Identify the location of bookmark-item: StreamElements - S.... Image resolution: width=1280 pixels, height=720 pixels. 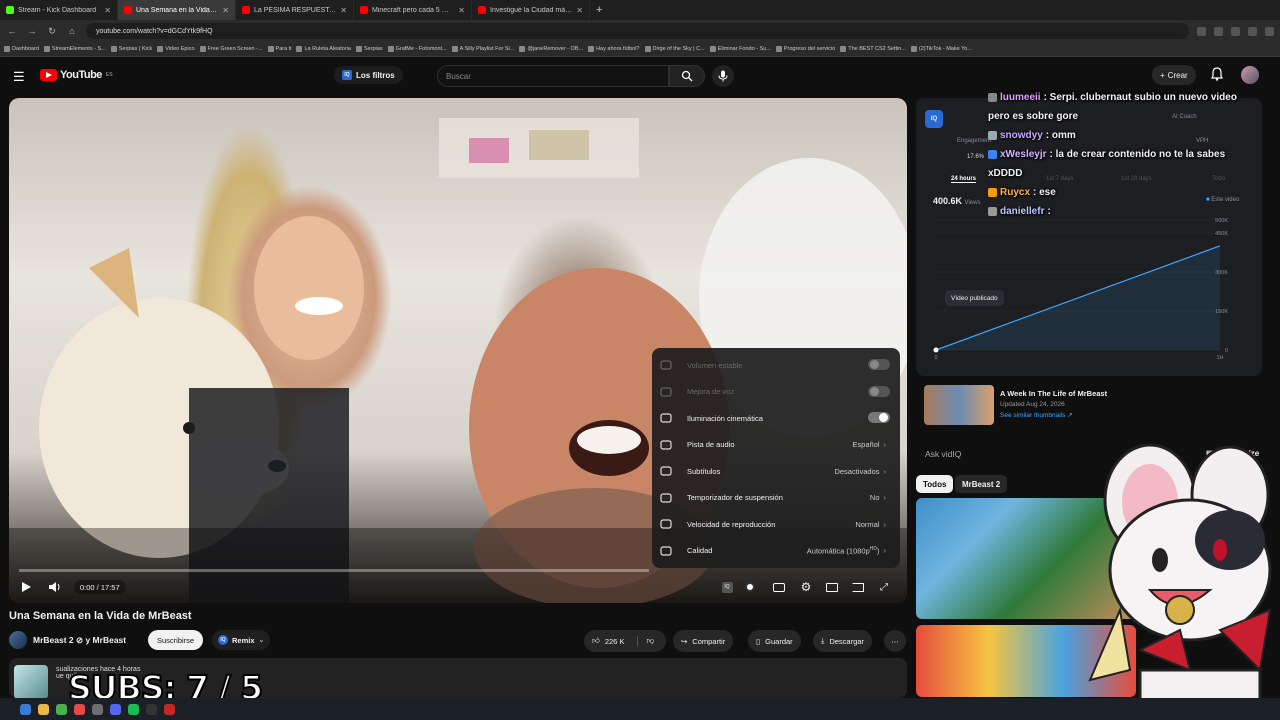
(74, 49).